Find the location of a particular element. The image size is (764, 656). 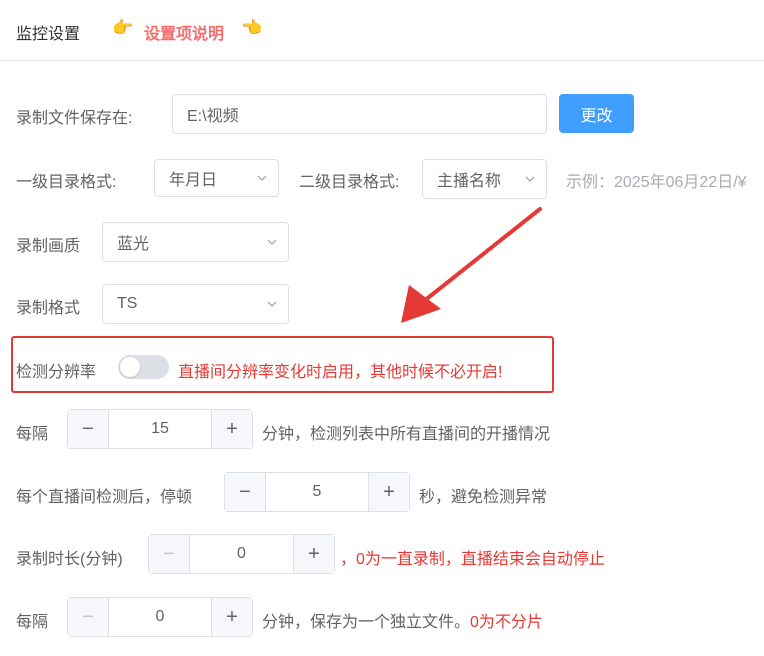

pause-suffix: 秒，避免检测异常 is located at coordinates (483, 497).